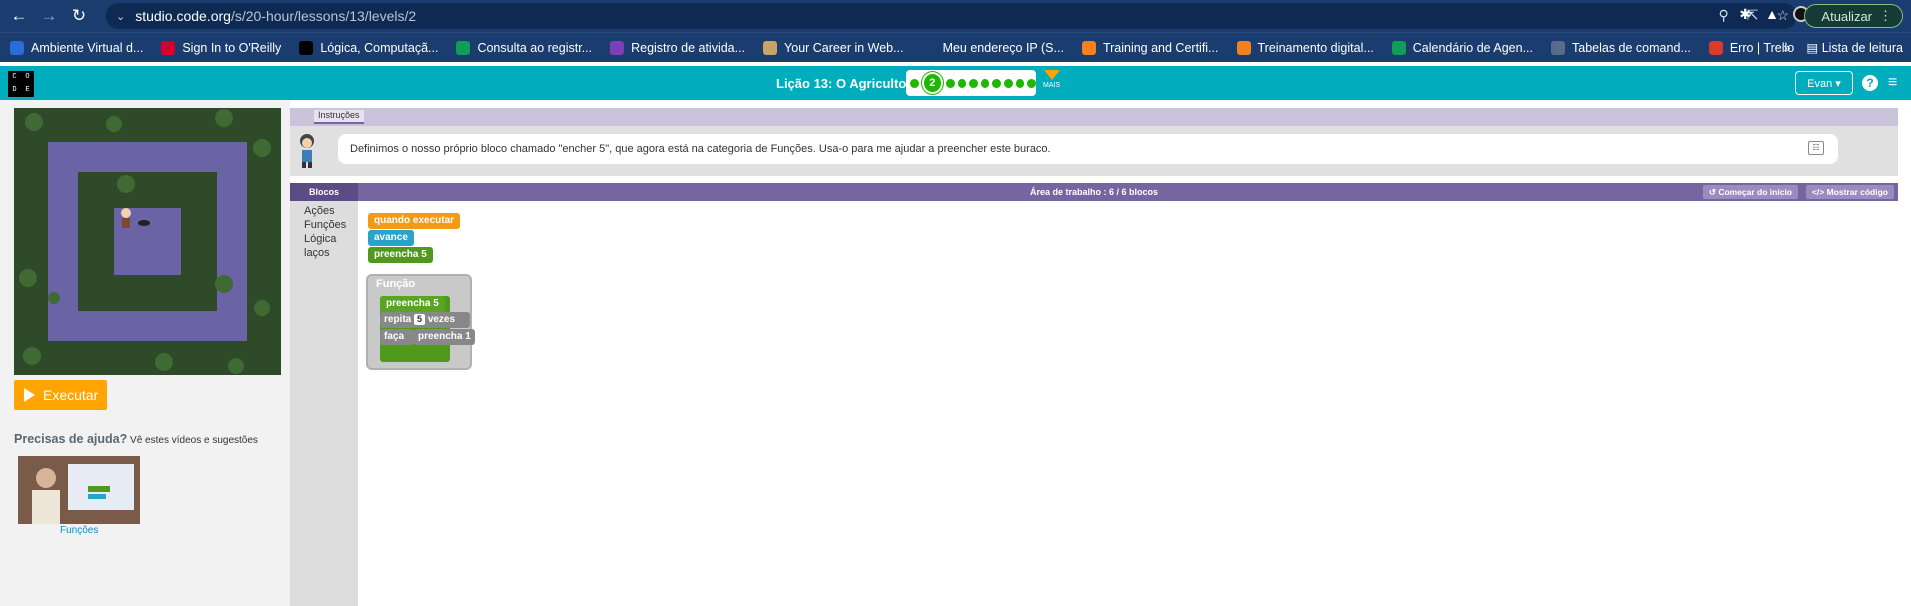  Describe the element at coordinates (1853, 16) in the screenshot. I see `update-button: Atualizar ⋮` at that location.